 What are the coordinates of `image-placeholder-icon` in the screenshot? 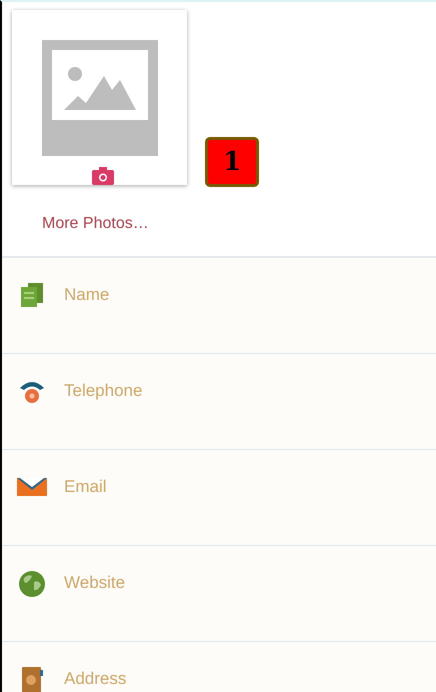 It's located at (100, 98).